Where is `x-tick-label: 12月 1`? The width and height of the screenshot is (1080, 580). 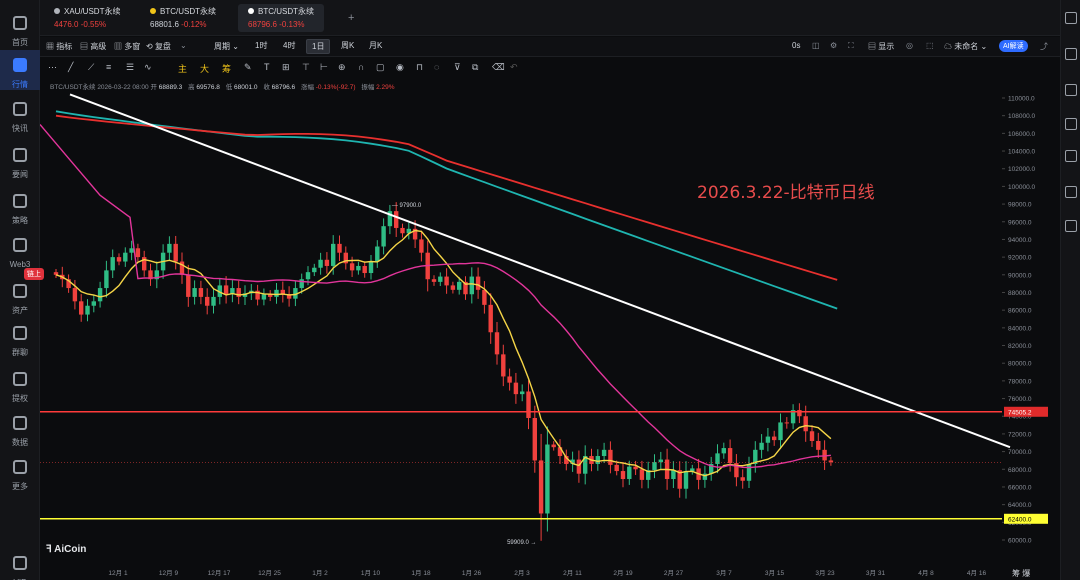
x-tick-label: 12月 1 is located at coordinates (118, 573).